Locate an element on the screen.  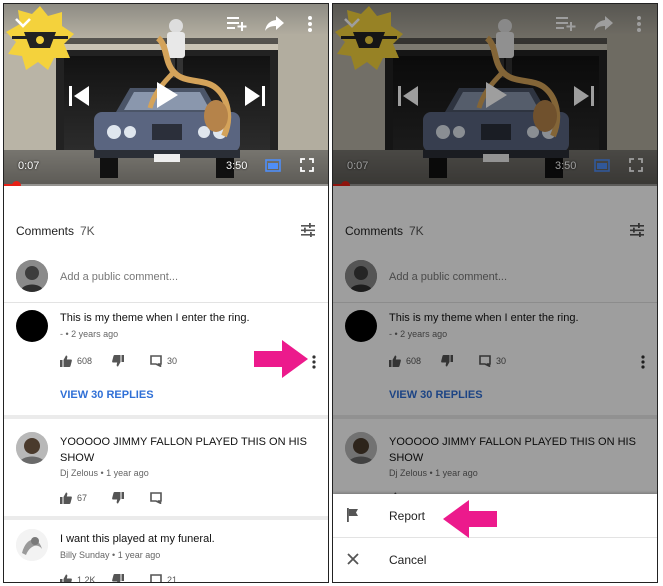
comments-header: Comments 7K is located at coordinates (166, 229).